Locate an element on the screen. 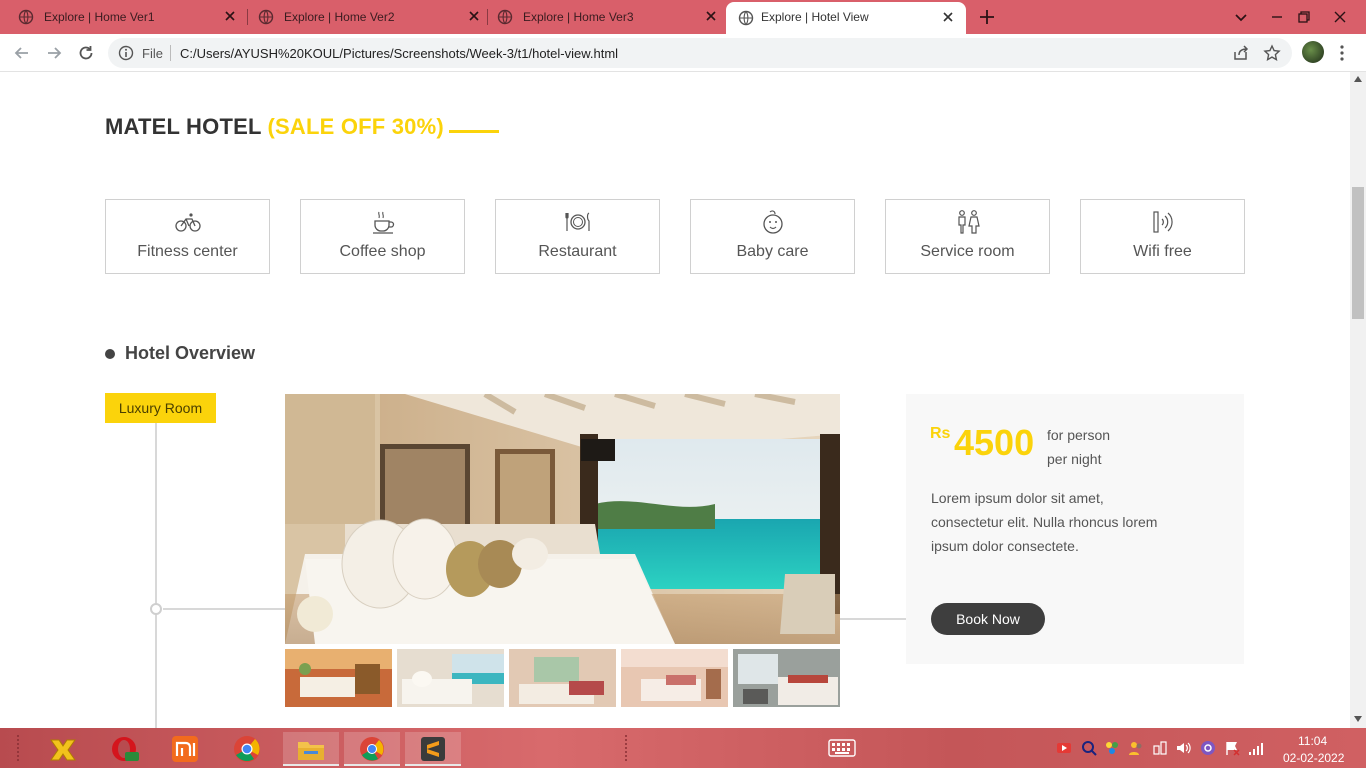 The width and height of the screenshot is (1366, 768). hotel-name: MATEL HOTEL is located at coordinates (183, 126).